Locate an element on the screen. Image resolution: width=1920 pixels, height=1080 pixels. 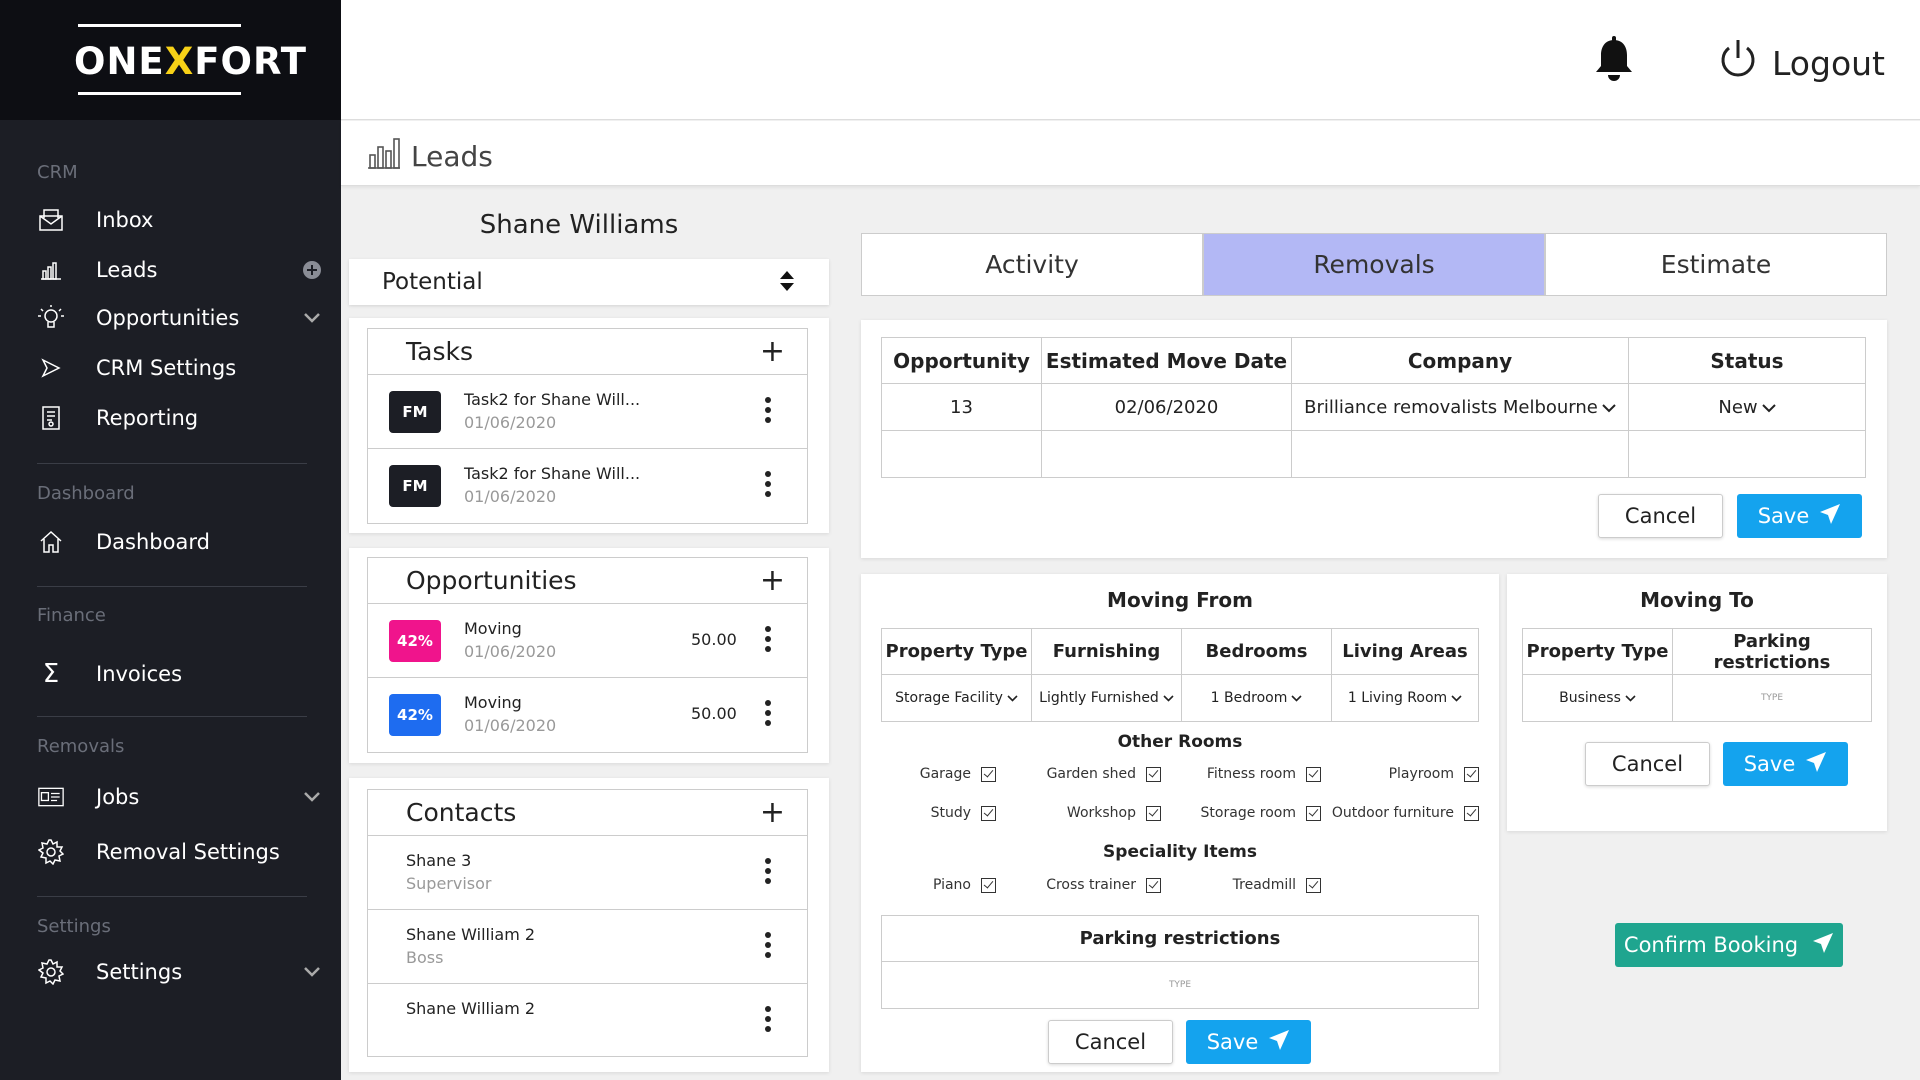
speciality-checkbox-cross-trainer: Cross trainer is located at coordinates (1086, 885).